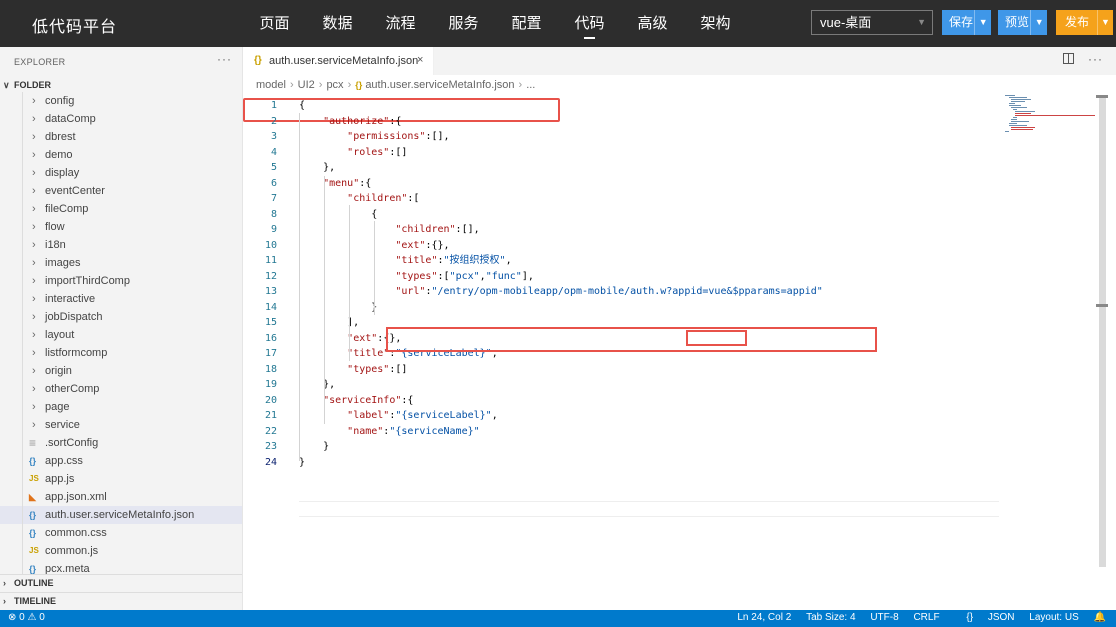 This screenshot has width=1116, height=627. I want to click on file-item: {} app.css, so click(121, 461).